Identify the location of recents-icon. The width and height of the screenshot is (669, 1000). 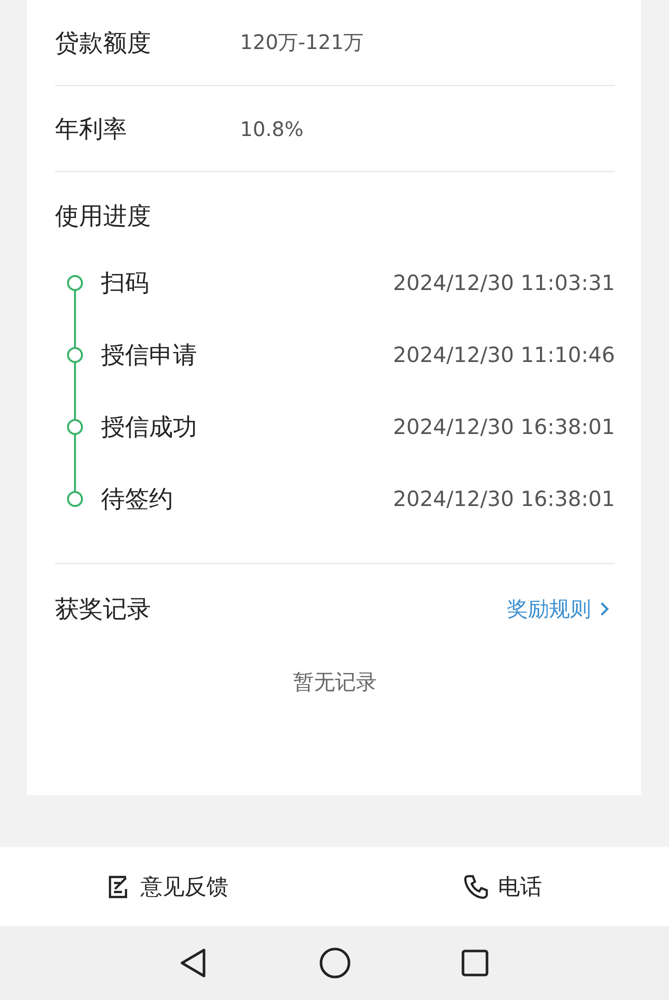
(475, 963).